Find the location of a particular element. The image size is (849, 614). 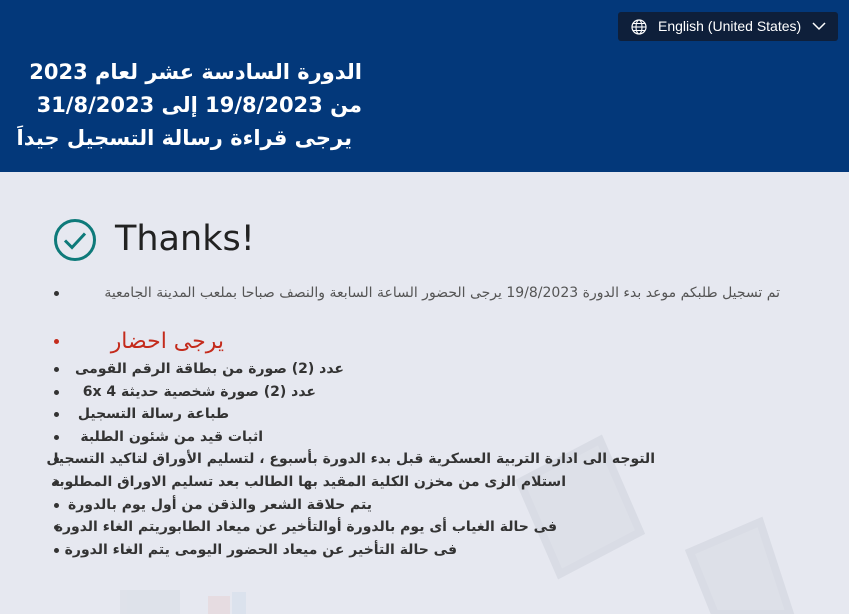

requirement-text: عدد (2) صورة من بطاقة الرقم القومى is located at coordinates (209, 369).